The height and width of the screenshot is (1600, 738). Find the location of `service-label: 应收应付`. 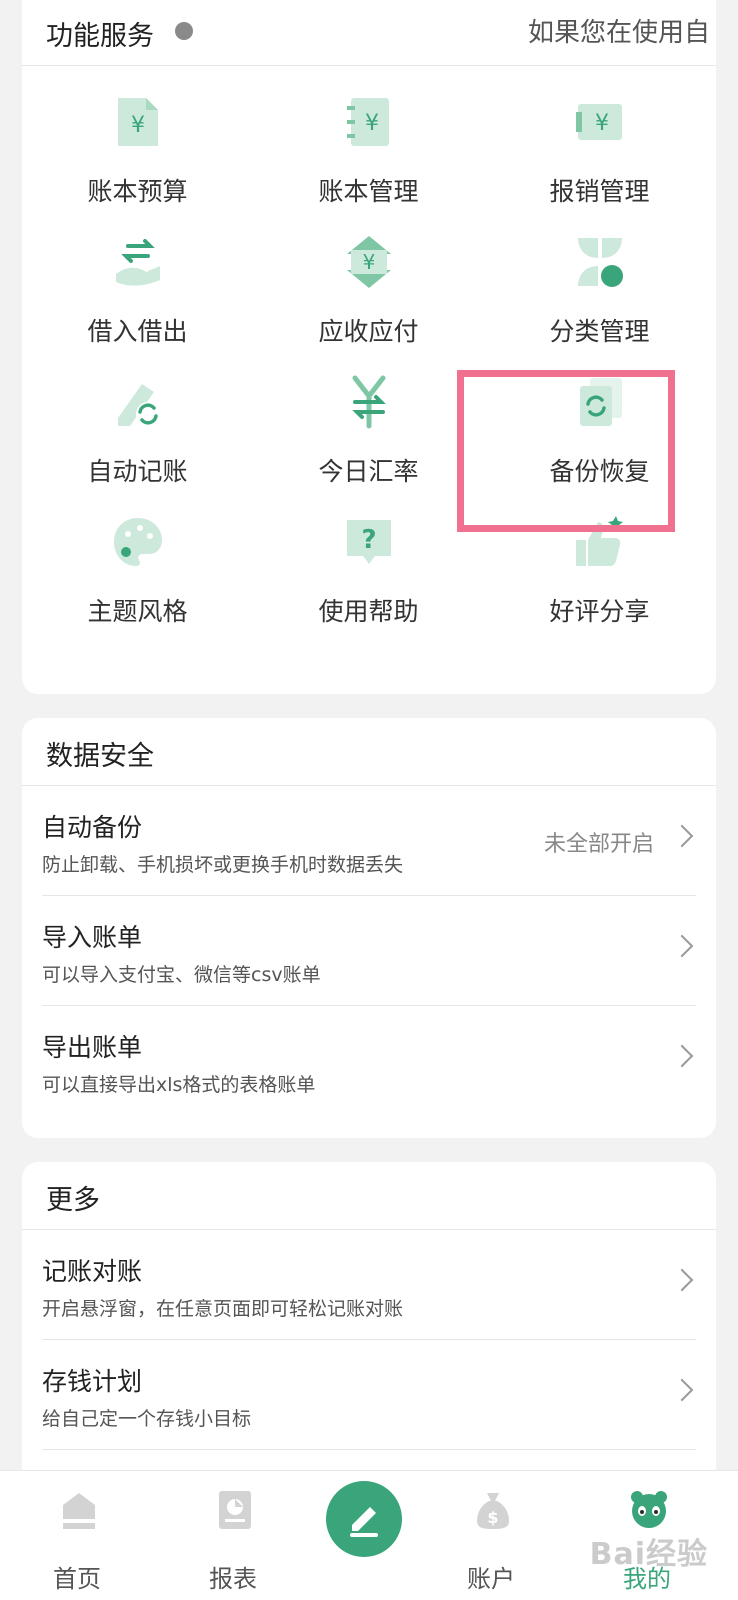

service-label: 应收应付 is located at coordinates (368, 331).